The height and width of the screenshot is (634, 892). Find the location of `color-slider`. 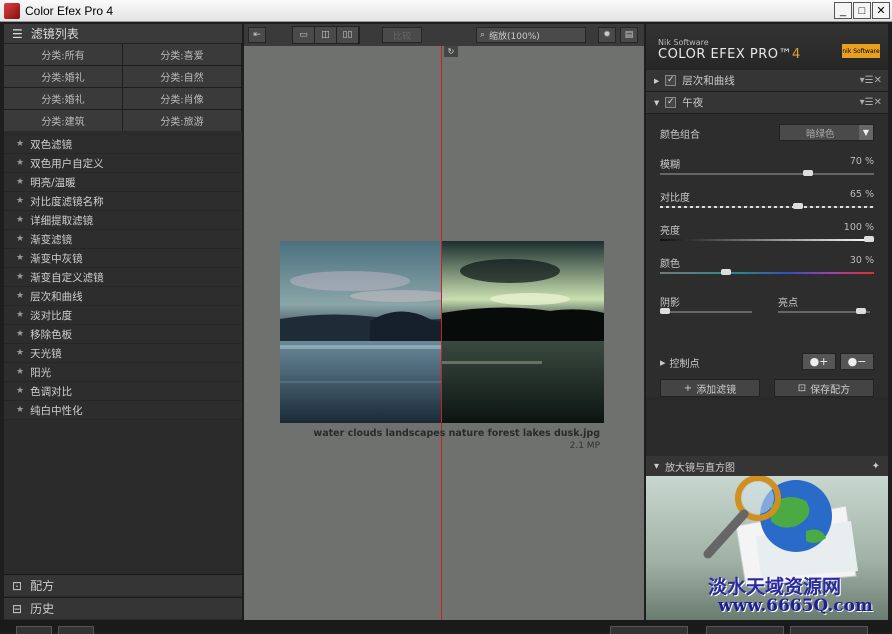

color-slider is located at coordinates (767, 272).